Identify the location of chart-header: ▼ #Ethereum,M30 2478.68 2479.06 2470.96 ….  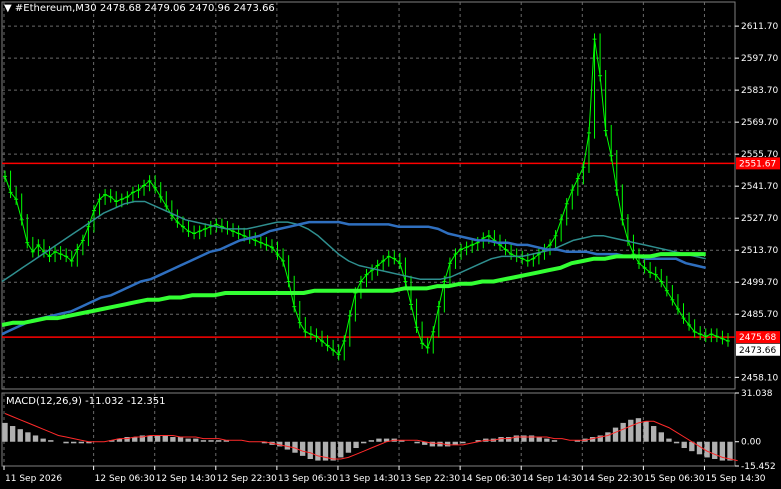
(139, 8).